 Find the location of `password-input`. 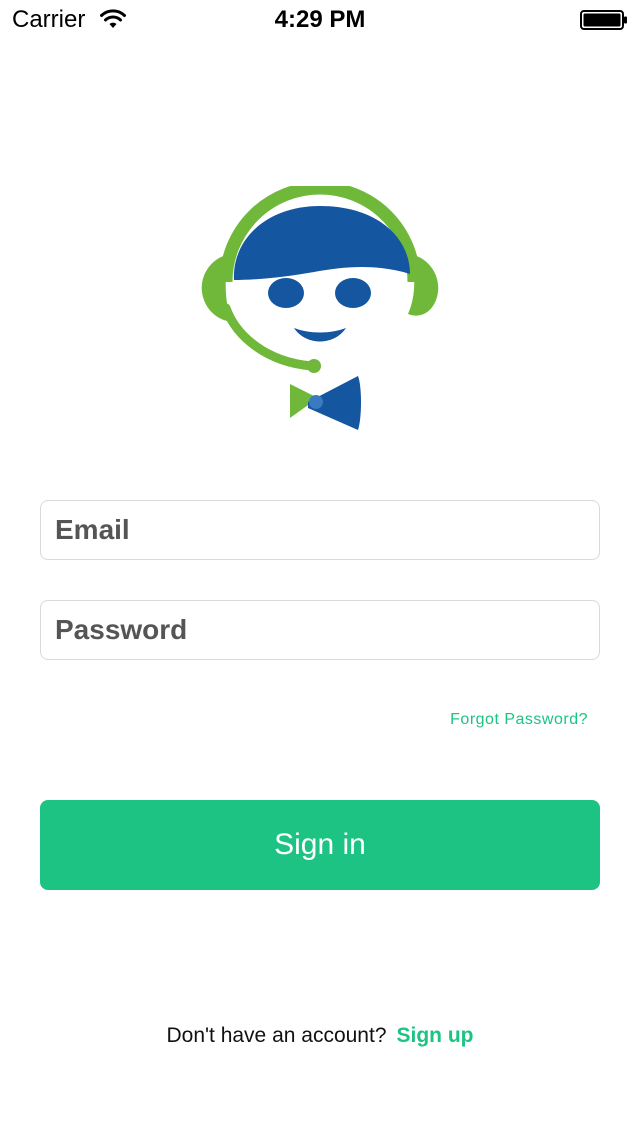

password-input is located at coordinates (320, 630).